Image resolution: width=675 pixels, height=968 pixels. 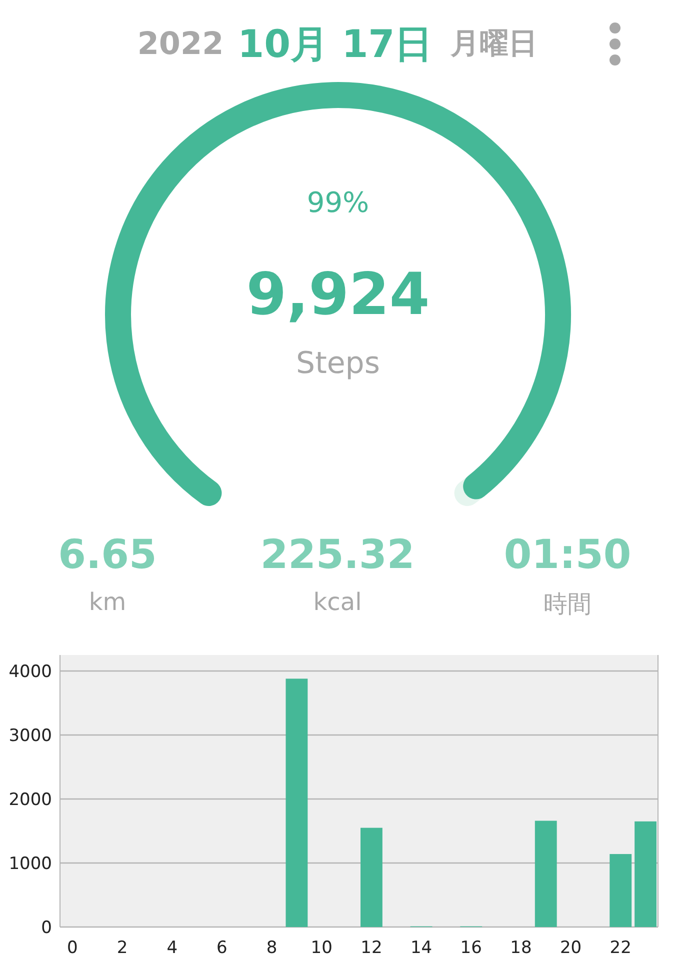 I want to click on x-axis-label: 0, so click(x=72, y=948).